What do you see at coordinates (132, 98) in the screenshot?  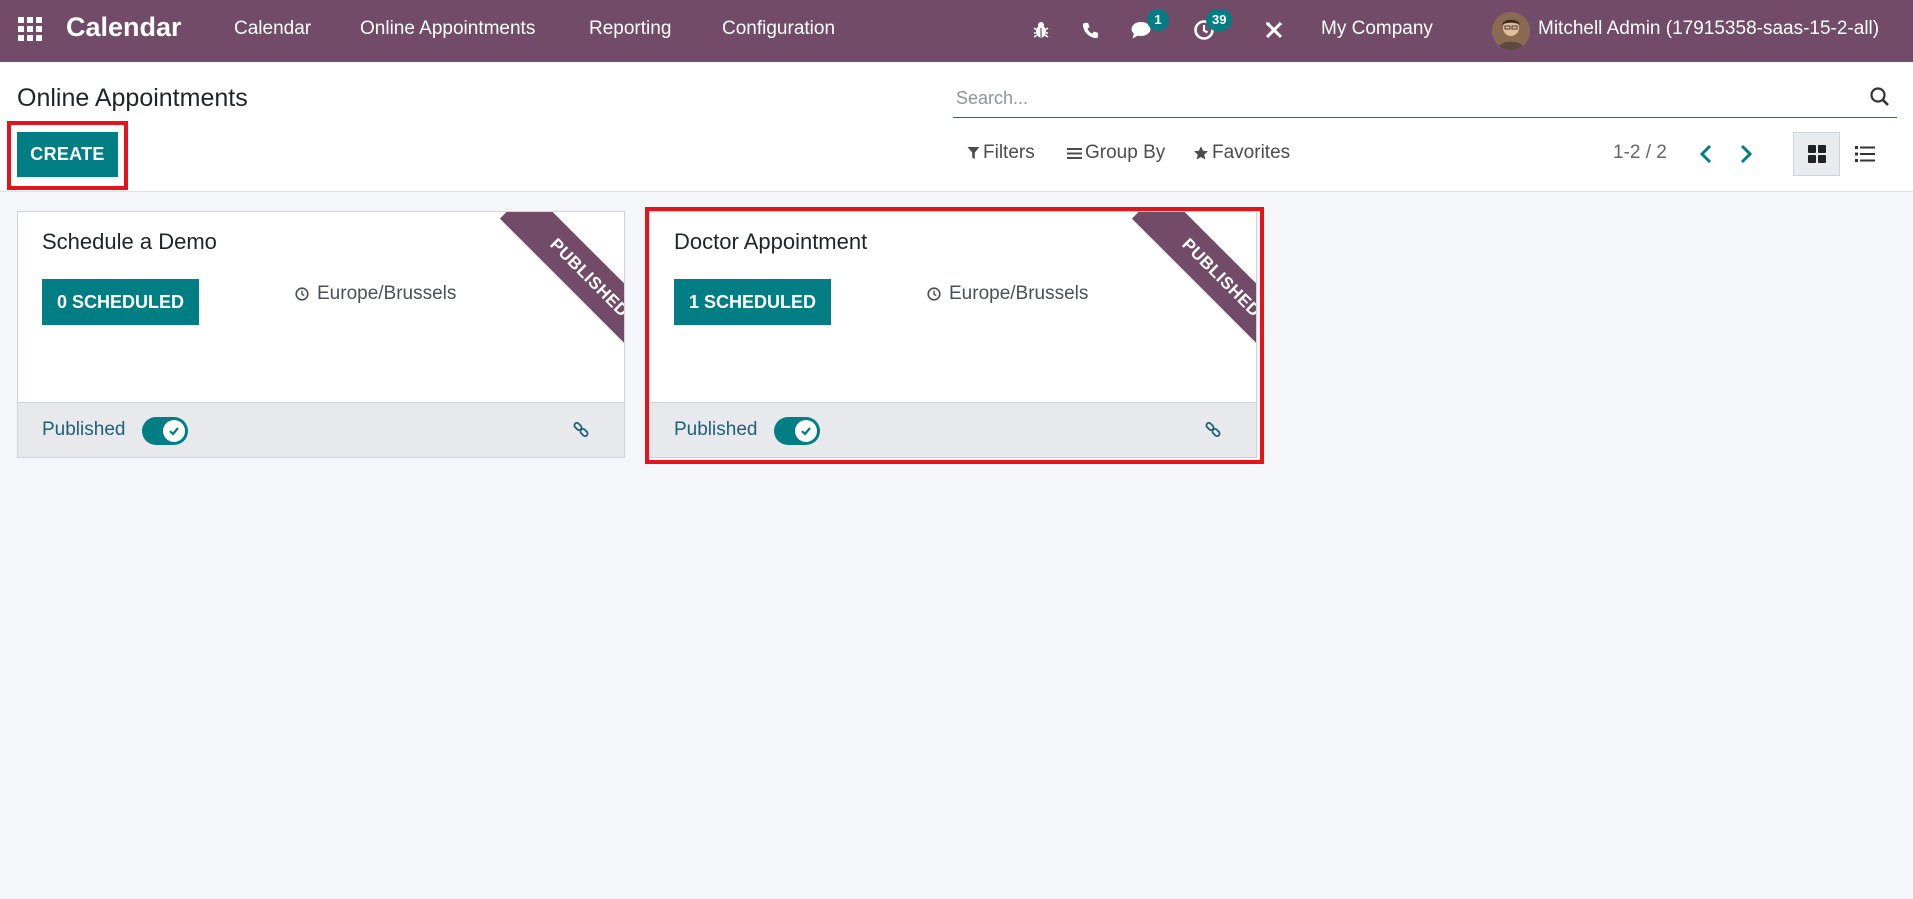 I see `page-title: Online Appointments` at bounding box center [132, 98].